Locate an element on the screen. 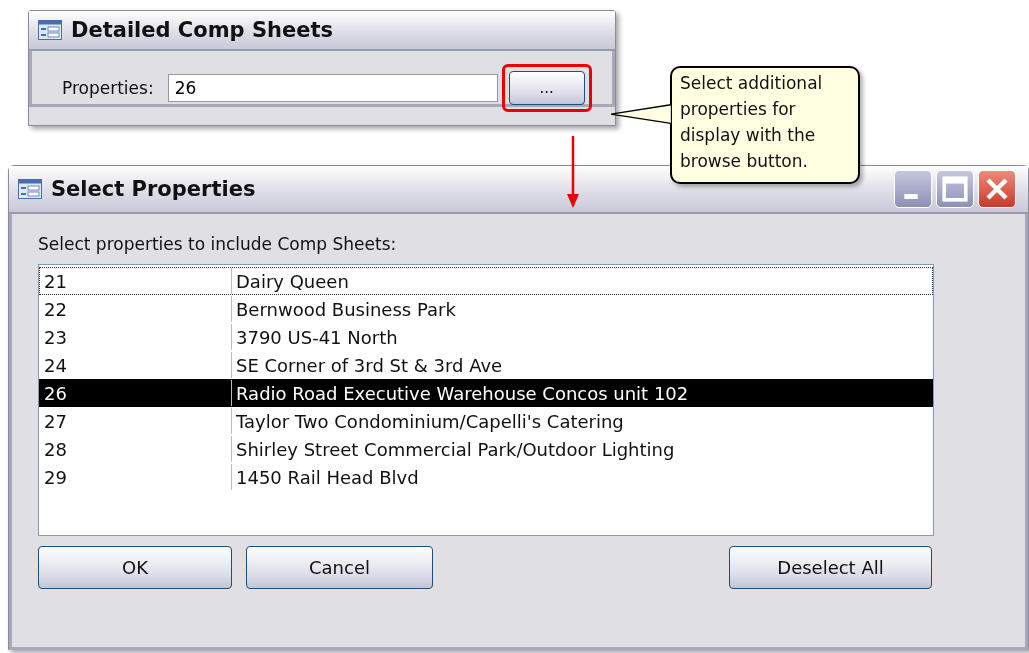 This screenshot has height=653, width=1029. property-name: Taylor Two Condominium/Capelli's Catering is located at coordinates (429, 421).